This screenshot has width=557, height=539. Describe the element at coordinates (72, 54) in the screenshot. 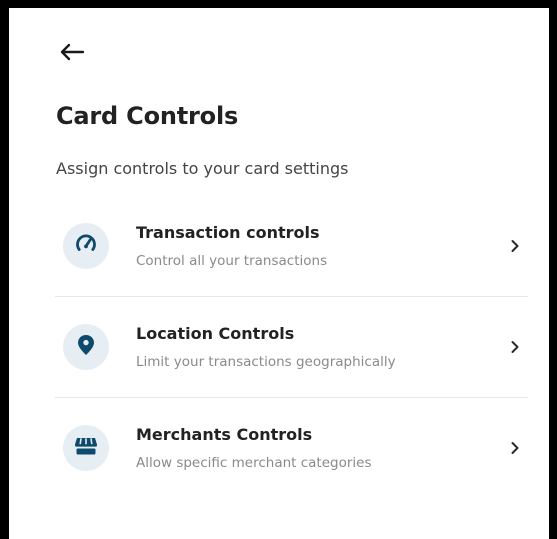

I see `arrow-left-icon` at that location.